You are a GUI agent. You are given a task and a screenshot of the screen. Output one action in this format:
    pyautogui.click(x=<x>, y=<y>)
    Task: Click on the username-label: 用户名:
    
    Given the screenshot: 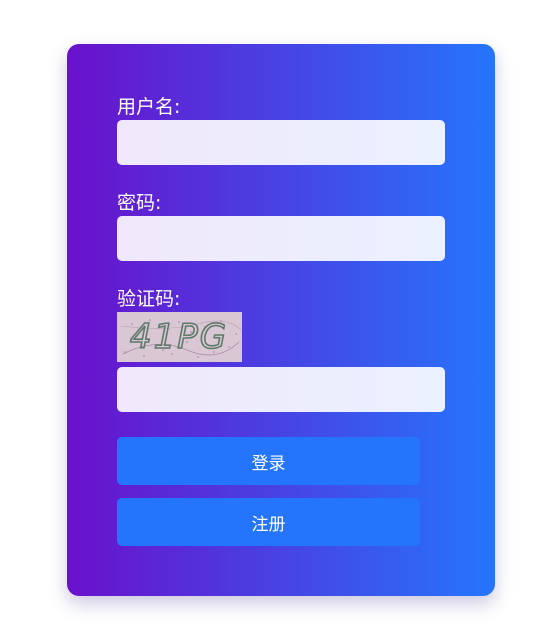 What is the action you would take?
    pyautogui.click(x=149, y=107)
    